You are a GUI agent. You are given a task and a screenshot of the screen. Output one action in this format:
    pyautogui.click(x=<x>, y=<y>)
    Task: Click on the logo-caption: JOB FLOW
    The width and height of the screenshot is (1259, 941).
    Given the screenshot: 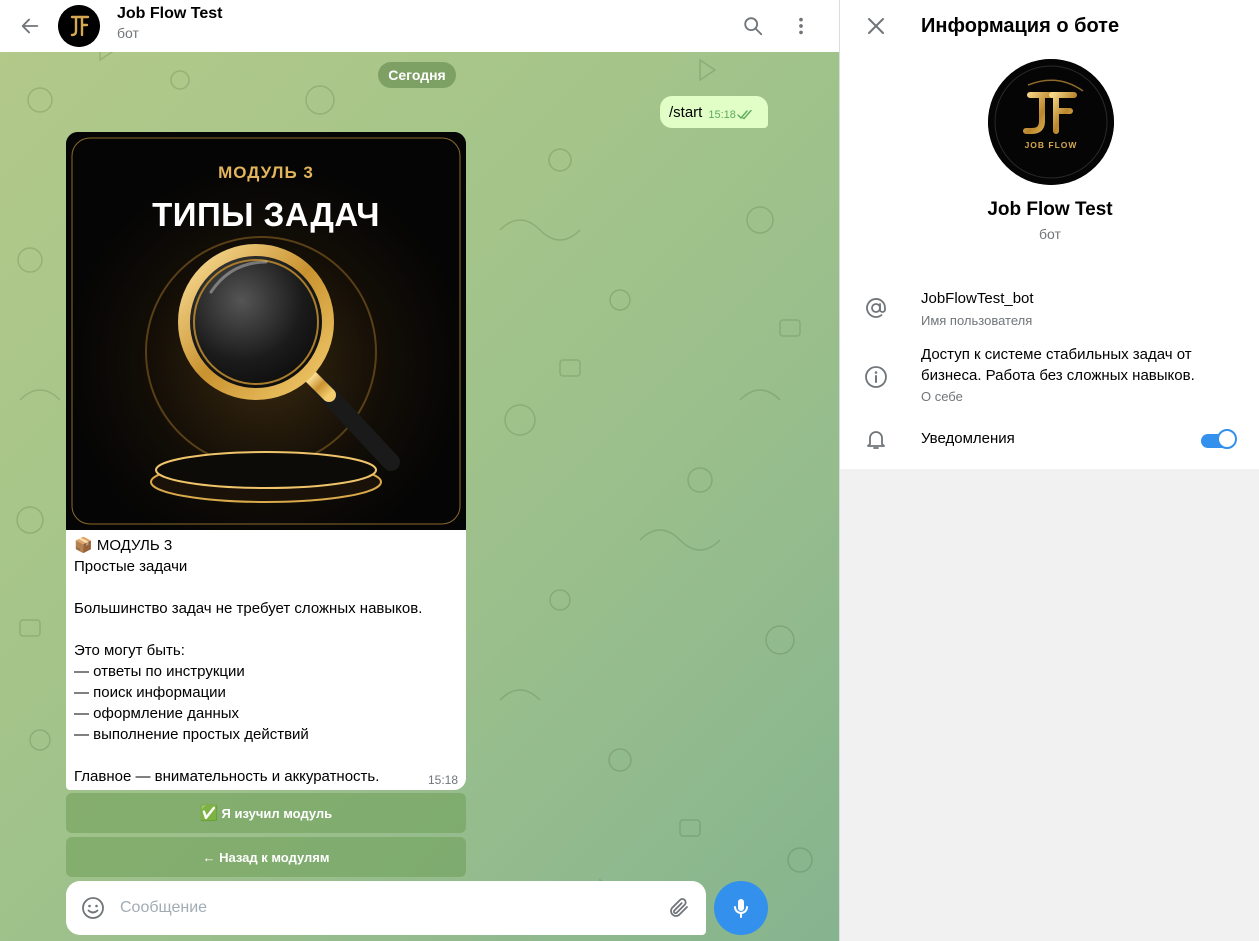 What is the action you would take?
    pyautogui.click(x=1051, y=145)
    